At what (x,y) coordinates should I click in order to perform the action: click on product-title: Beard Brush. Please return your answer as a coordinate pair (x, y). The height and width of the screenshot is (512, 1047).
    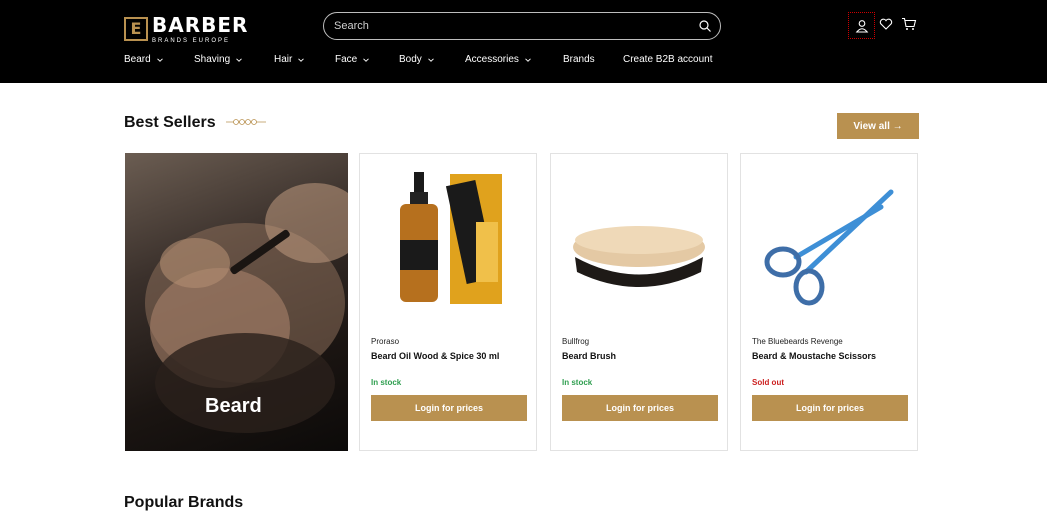
    Looking at the image, I should click on (589, 356).